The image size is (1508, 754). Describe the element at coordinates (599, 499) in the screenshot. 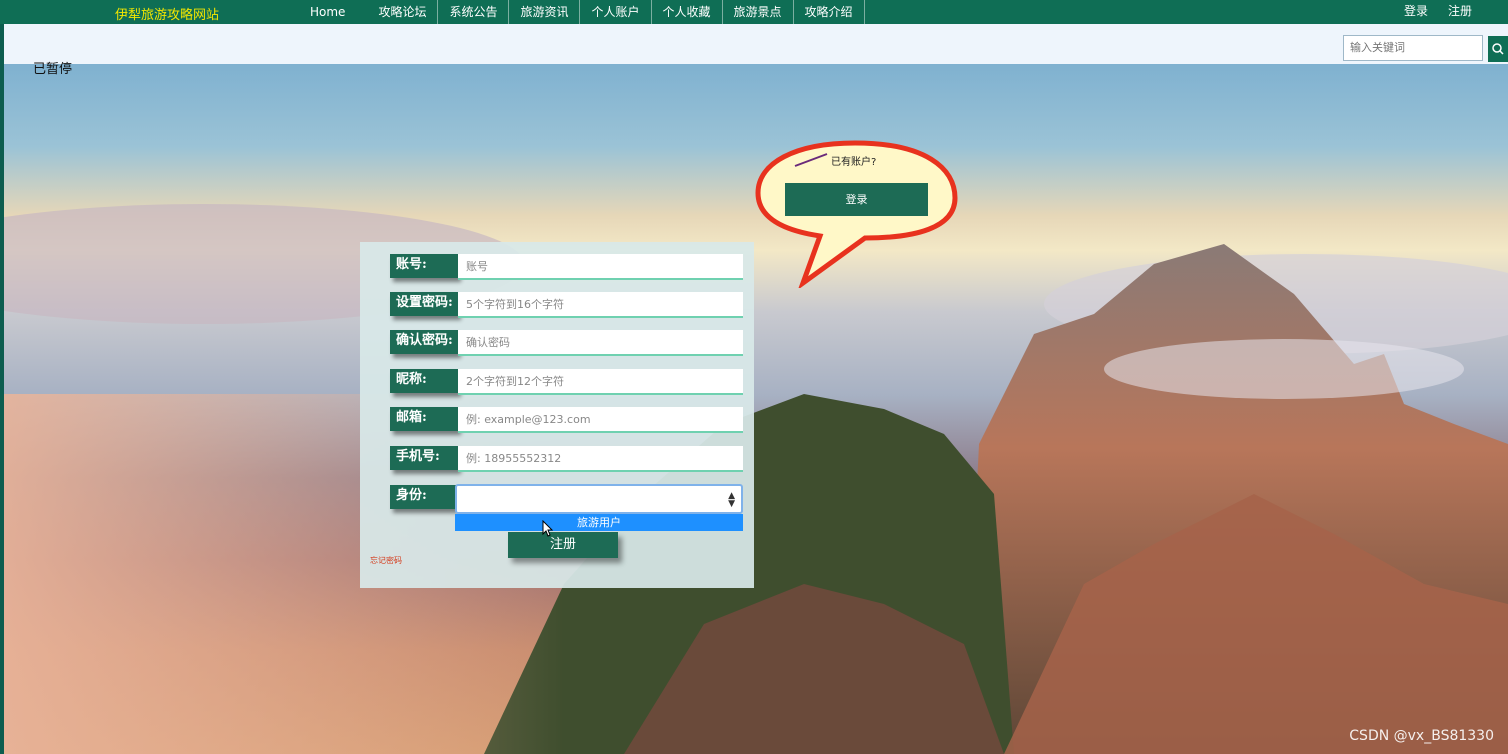

I see `role-select: ▲ ▼` at that location.